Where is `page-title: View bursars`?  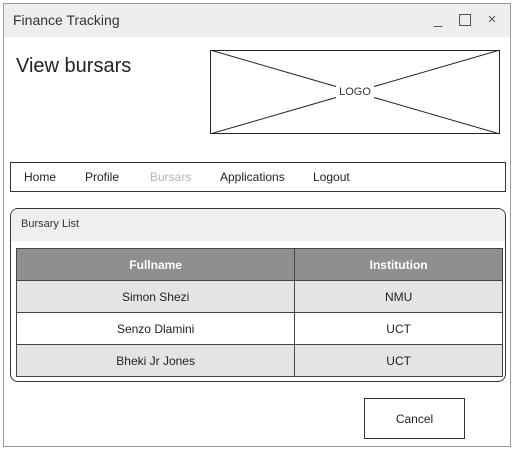 page-title: View bursars is located at coordinates (74, 66).